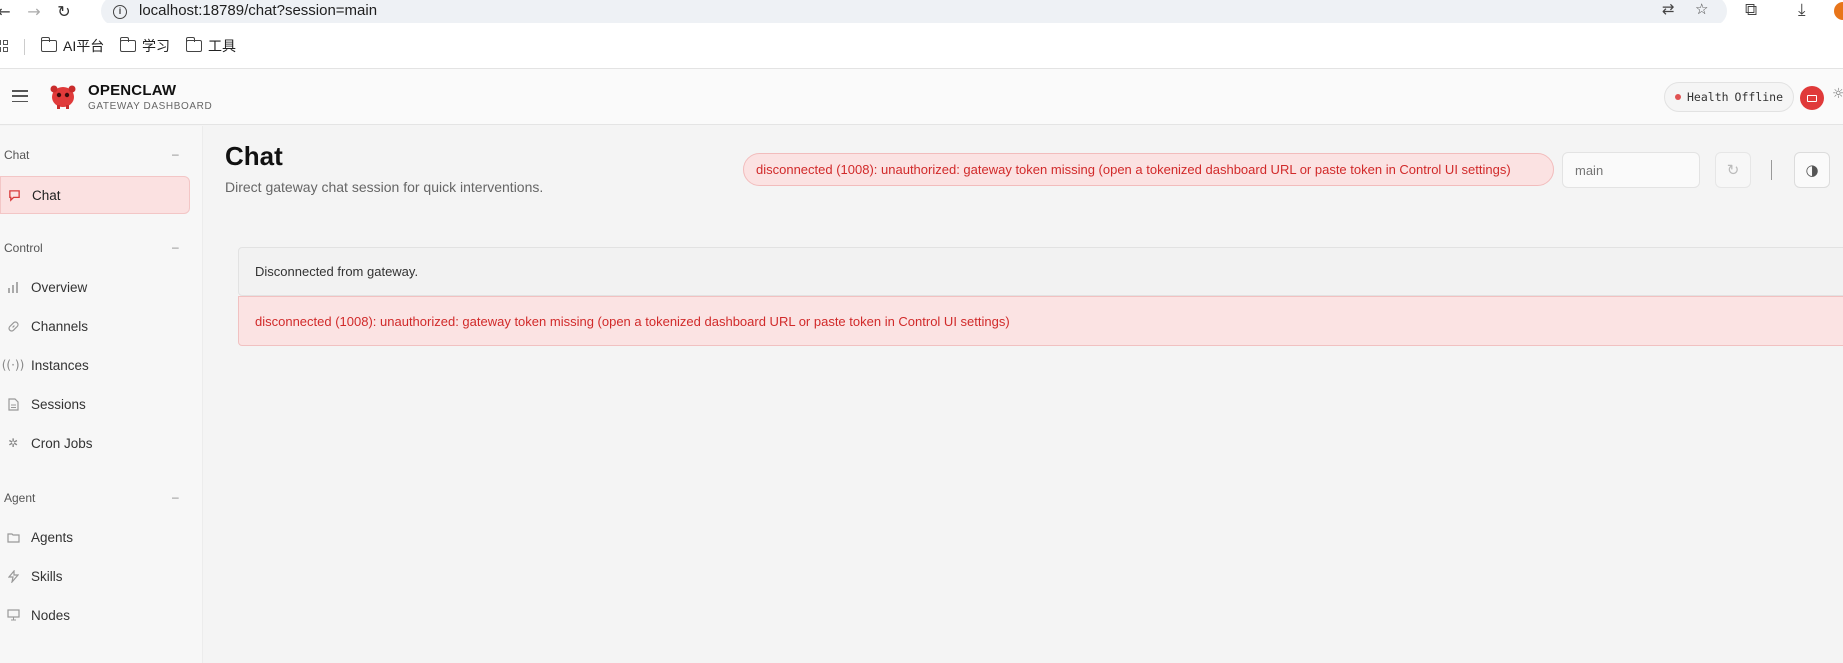 The image size is (1843, 663). I want to click on sidebar-item-label: Overview, so click(59, 287).